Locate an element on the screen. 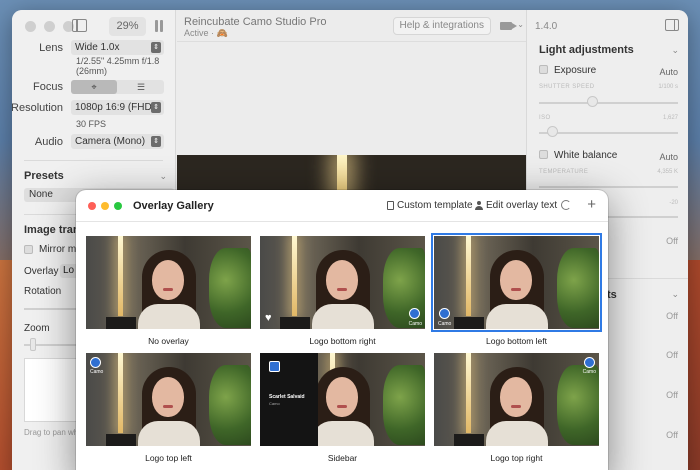 The height and width of the screenshot is (470, 700). zoom-label: Zoom is located at coordinates (37, 328).